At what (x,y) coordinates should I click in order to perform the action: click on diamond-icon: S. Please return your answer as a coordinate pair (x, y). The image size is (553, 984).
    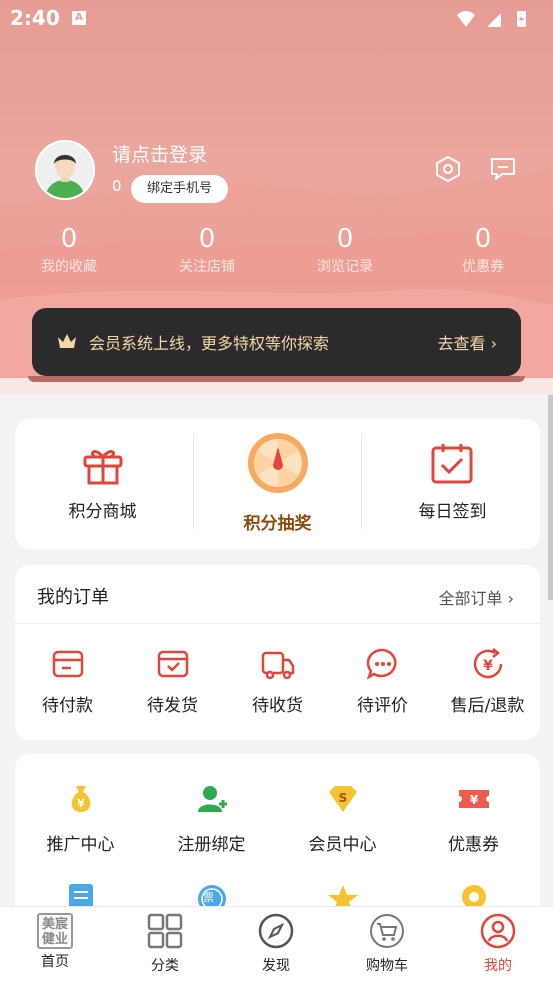
    Looking at the image, I should click on (342, 799).